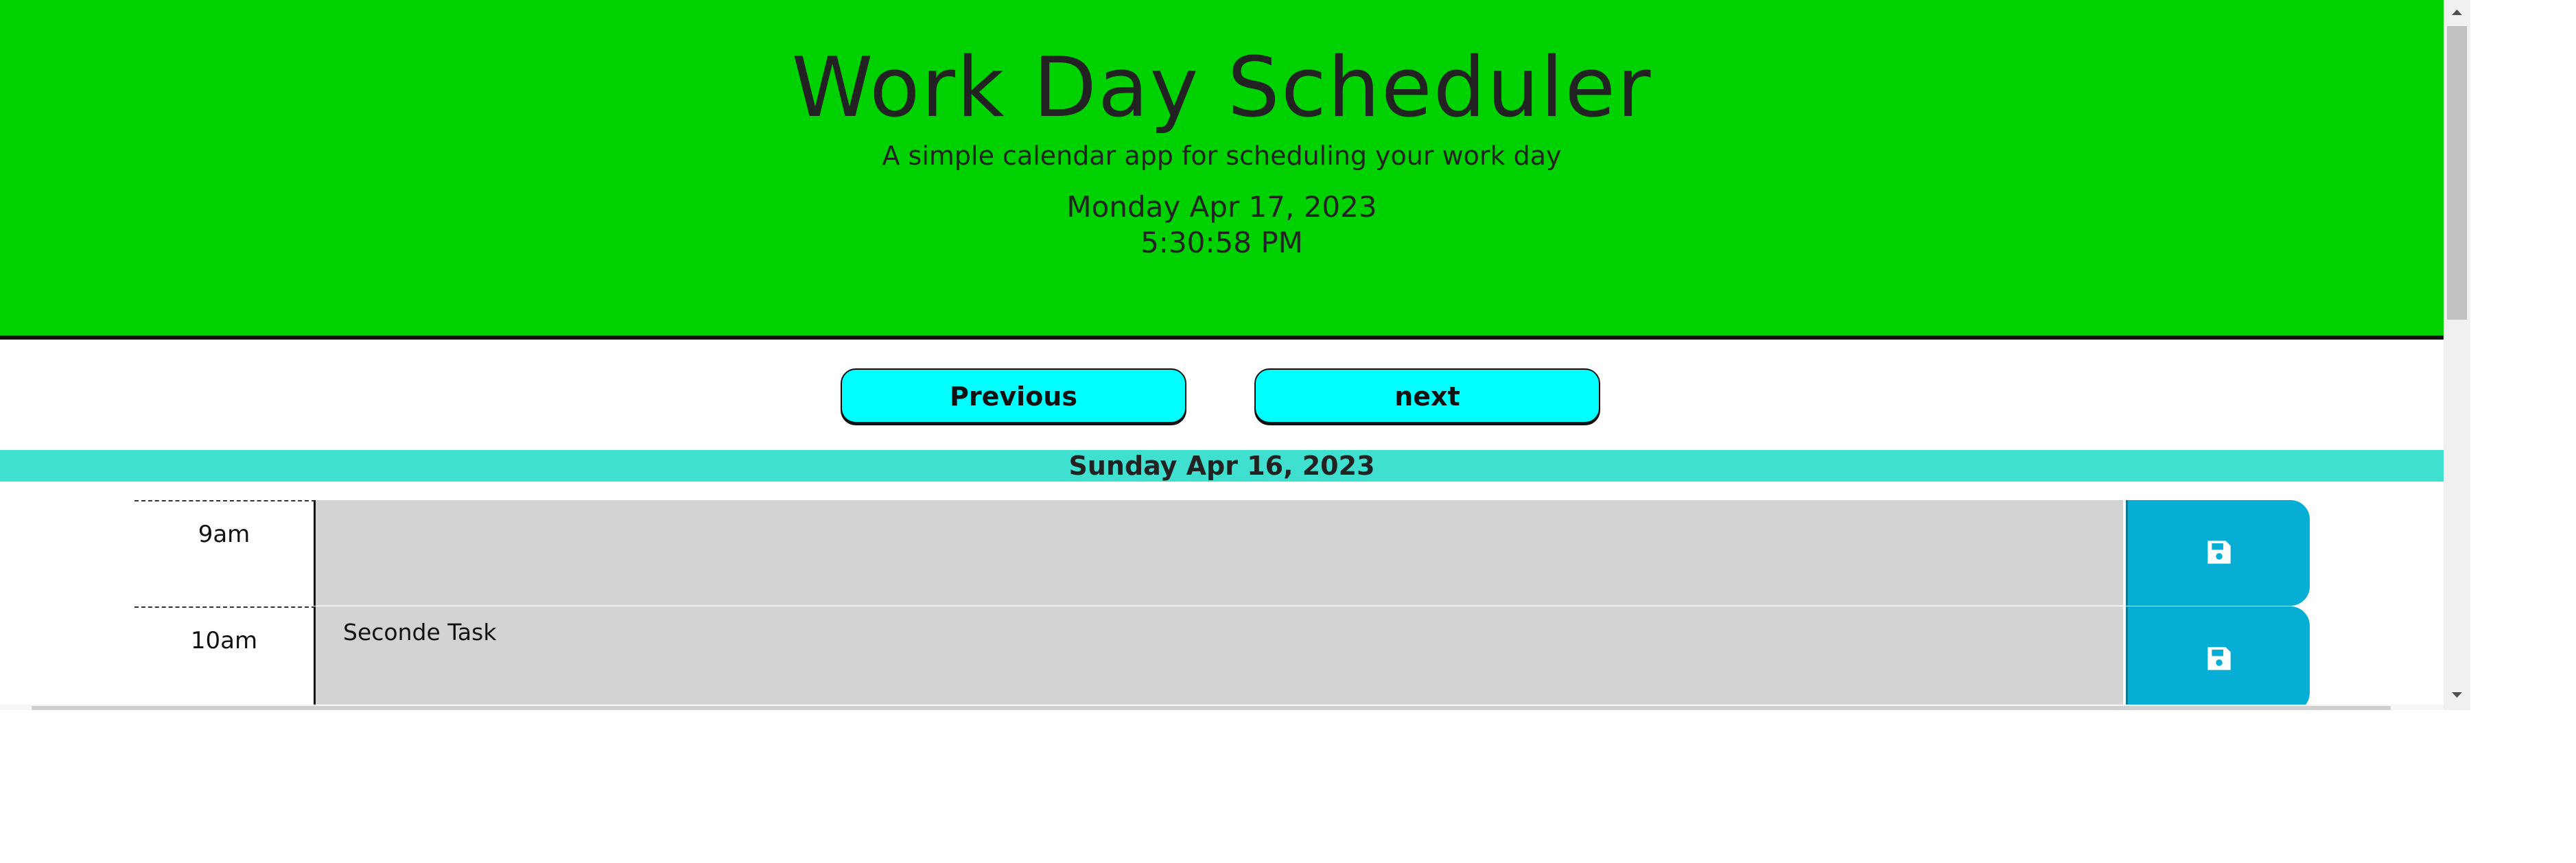 The height and width of the screenshot is (863, 2576). What do you see at coordinates (1013, 395) in the screenshot?
I see `previous-button: Previous` at bounding box center [1013, 395].